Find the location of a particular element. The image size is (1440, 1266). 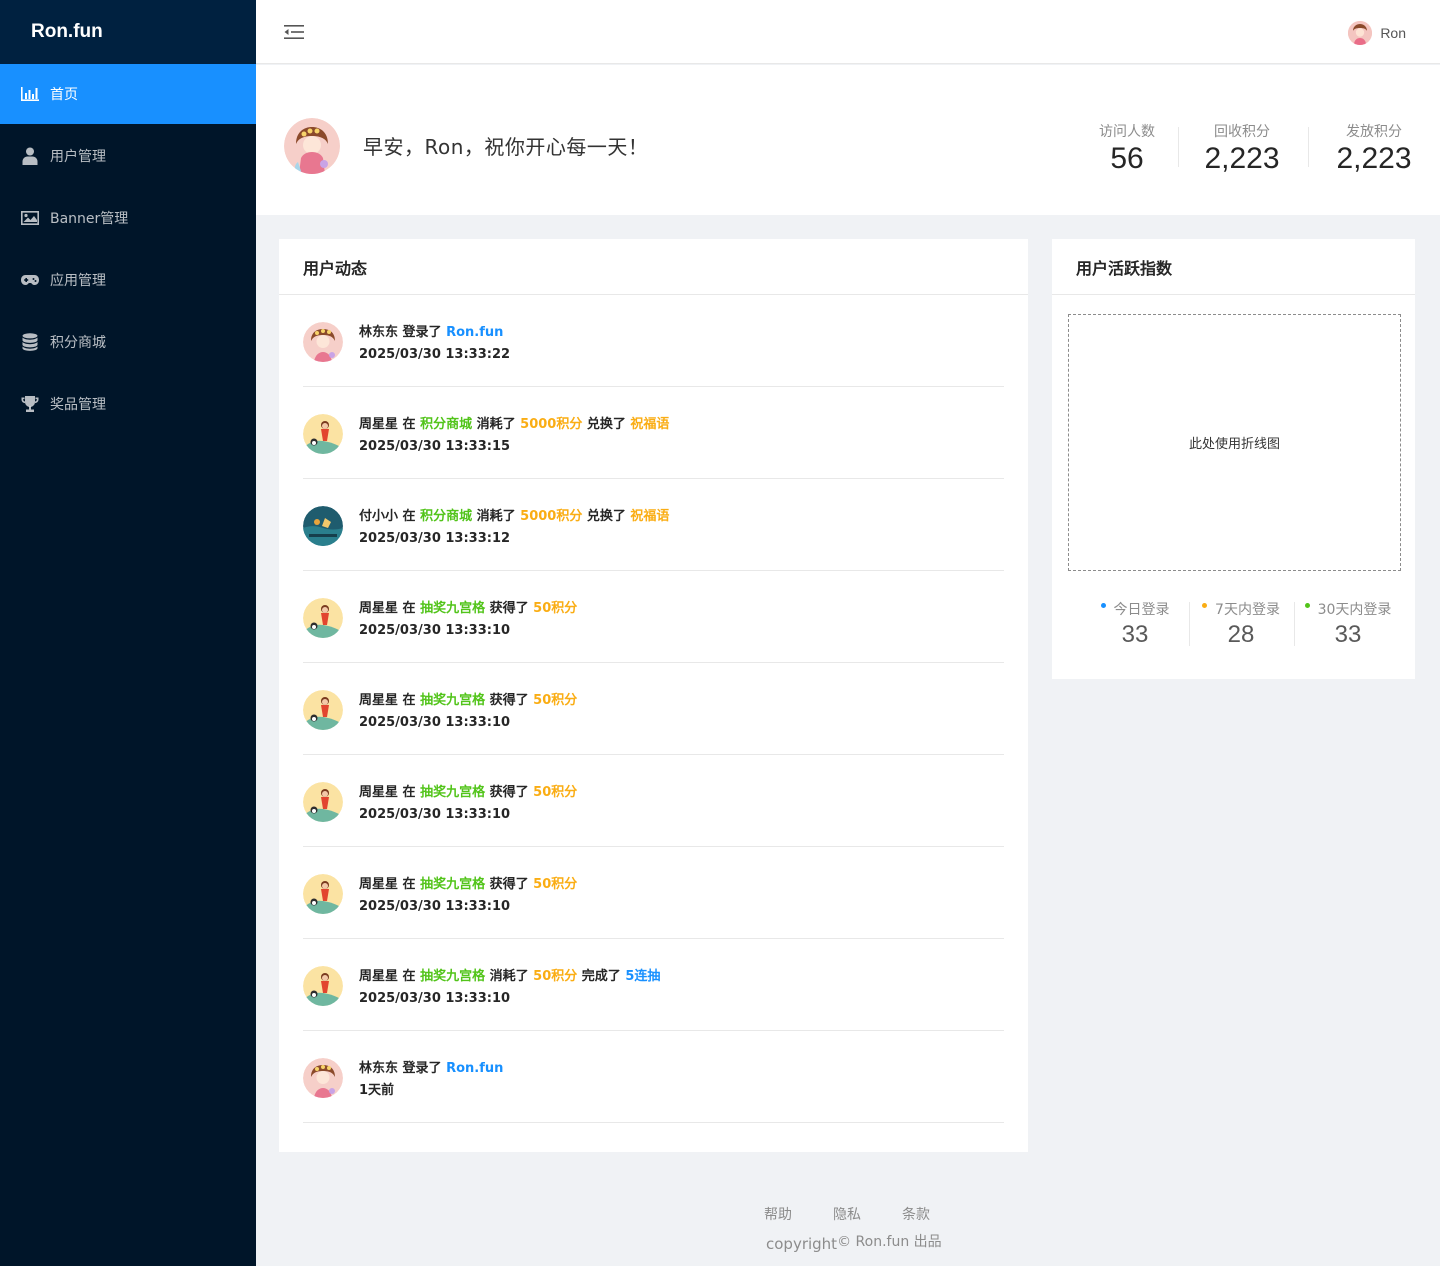

card-title: 用户动态 is located at coordinates (653, 267).